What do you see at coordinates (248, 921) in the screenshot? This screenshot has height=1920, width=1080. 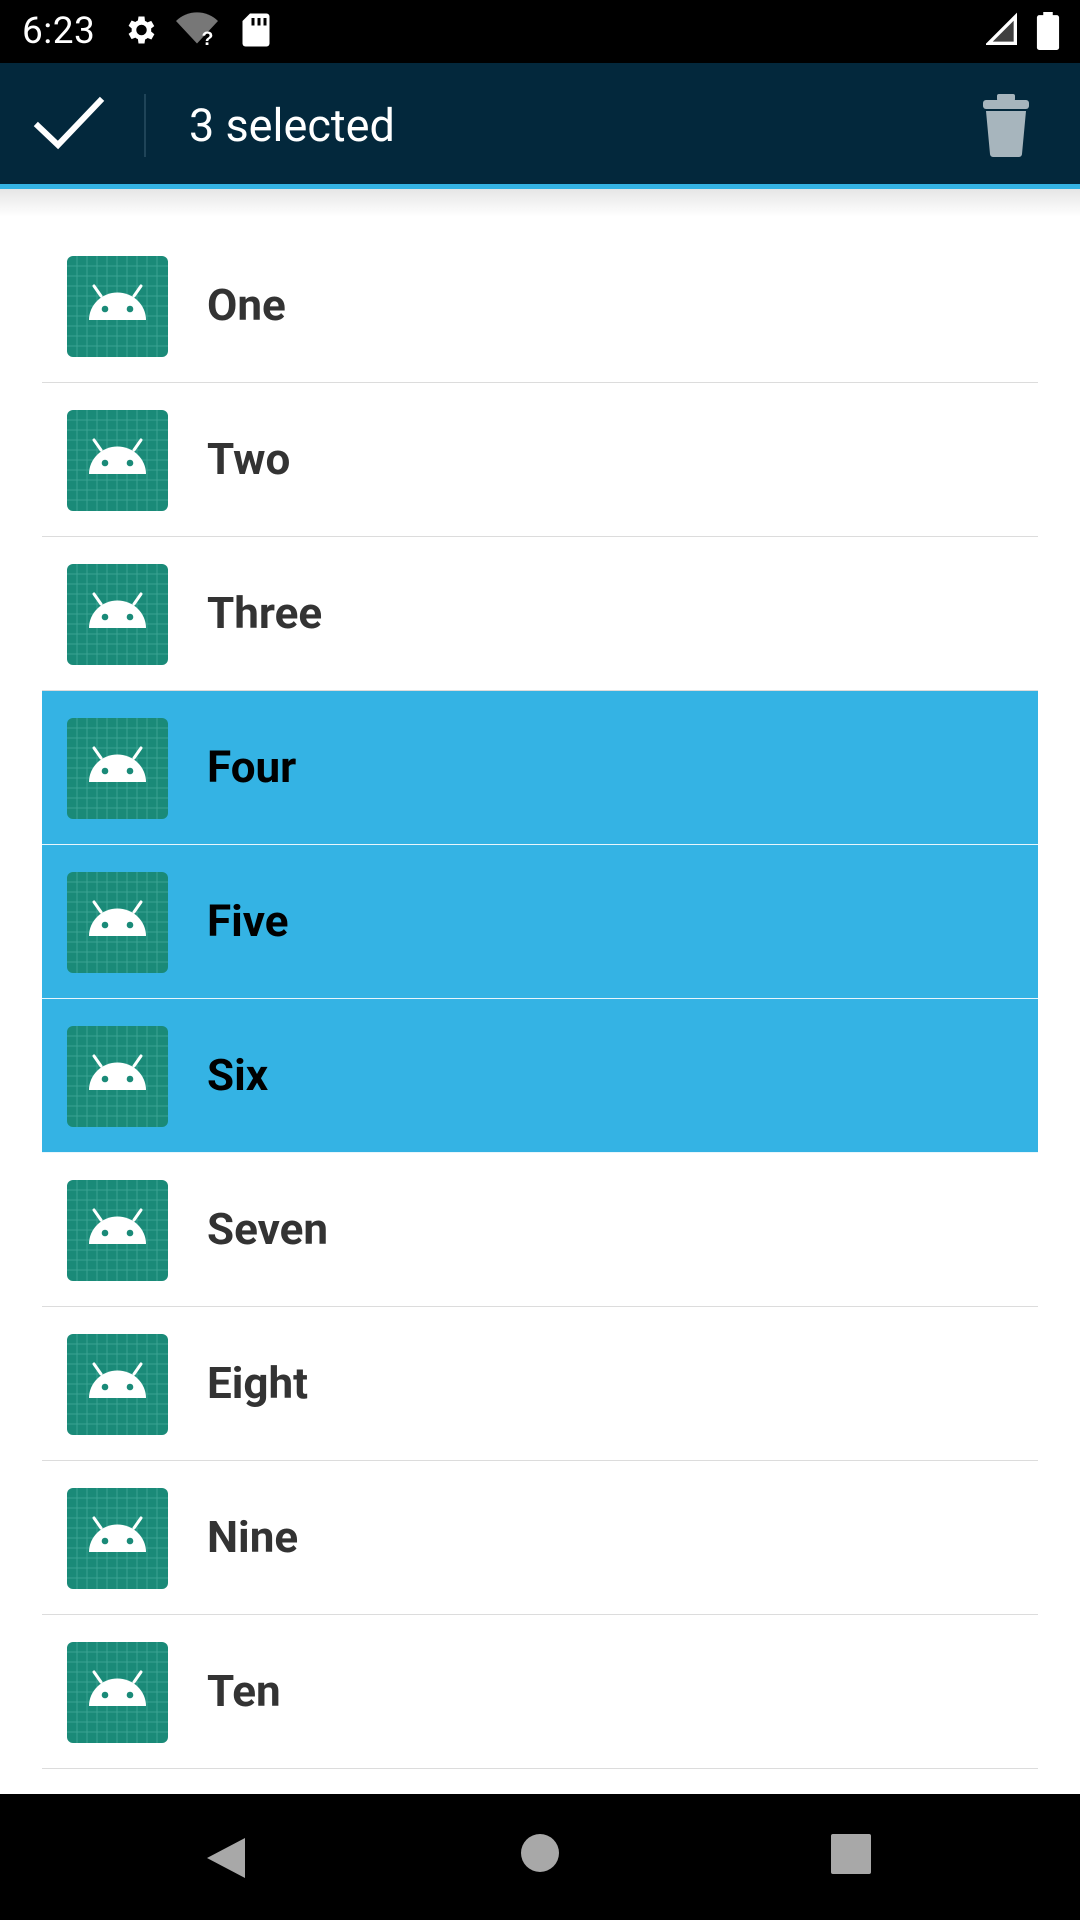 I see `list-item-label: Five` at bounding box center [248, 921].